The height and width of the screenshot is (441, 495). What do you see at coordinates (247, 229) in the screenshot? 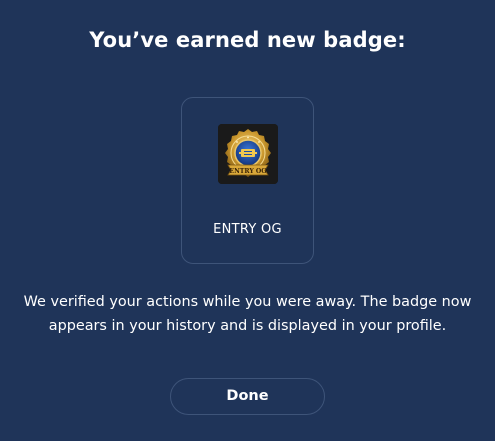
I see `badge-name: ENTRY OG` at bounding box center [247, 229].